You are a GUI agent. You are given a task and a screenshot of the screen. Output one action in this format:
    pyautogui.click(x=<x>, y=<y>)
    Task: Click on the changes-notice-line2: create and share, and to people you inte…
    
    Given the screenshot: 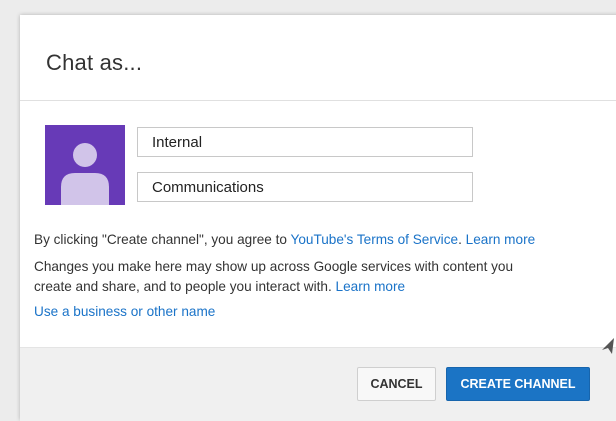 What is the action you would take?
    pyautogui.click(x=219, y=286)
    